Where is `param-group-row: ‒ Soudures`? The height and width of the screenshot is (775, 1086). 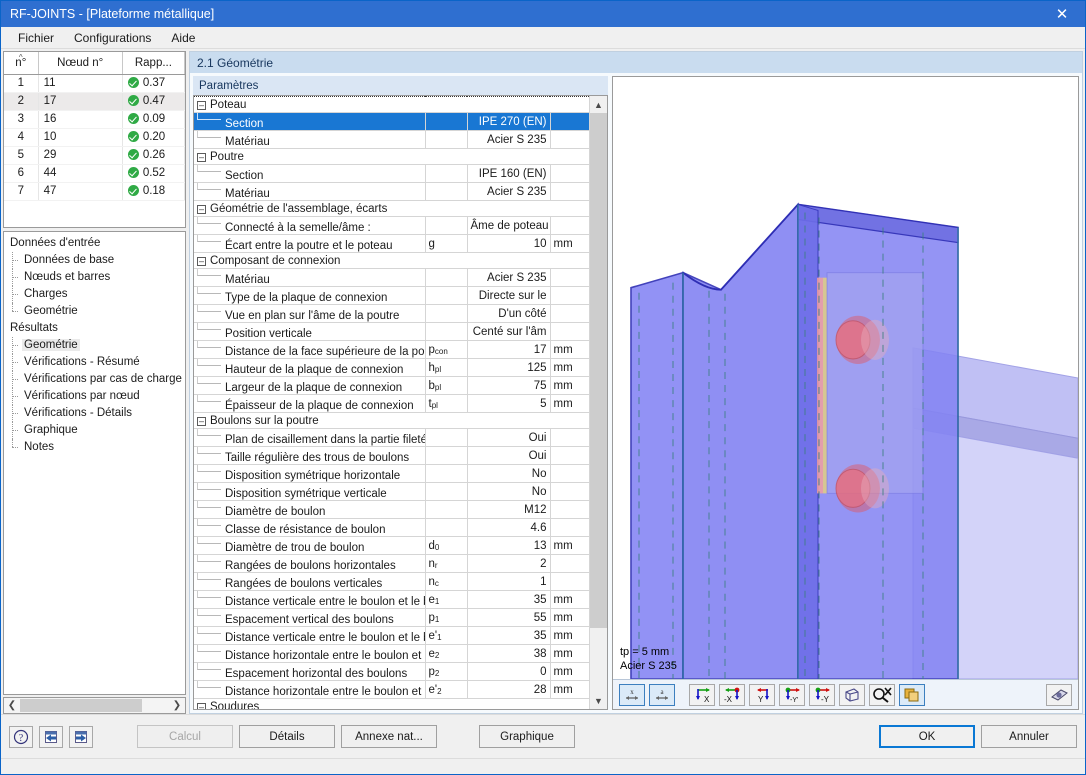
param-group-row: ‒ Soudures is located at coordinates (391, 703).